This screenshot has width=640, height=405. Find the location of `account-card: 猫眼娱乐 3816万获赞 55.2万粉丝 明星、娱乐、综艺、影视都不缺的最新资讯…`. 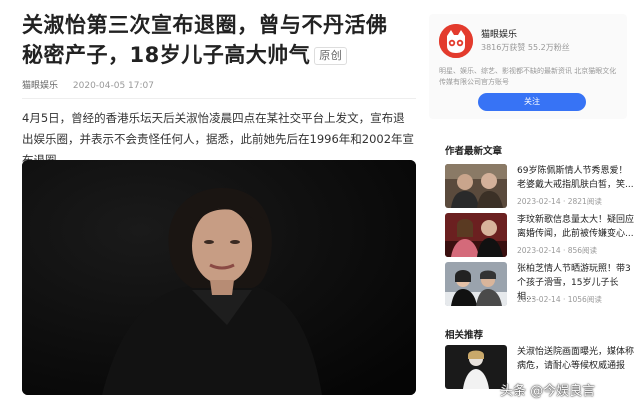

account-card: 猫眼娱乐 3816万获赞 55.2万粉丝 明星、娱乐、综艺、影视都不缺的最新资讯… is located at coordinates (528, 66).